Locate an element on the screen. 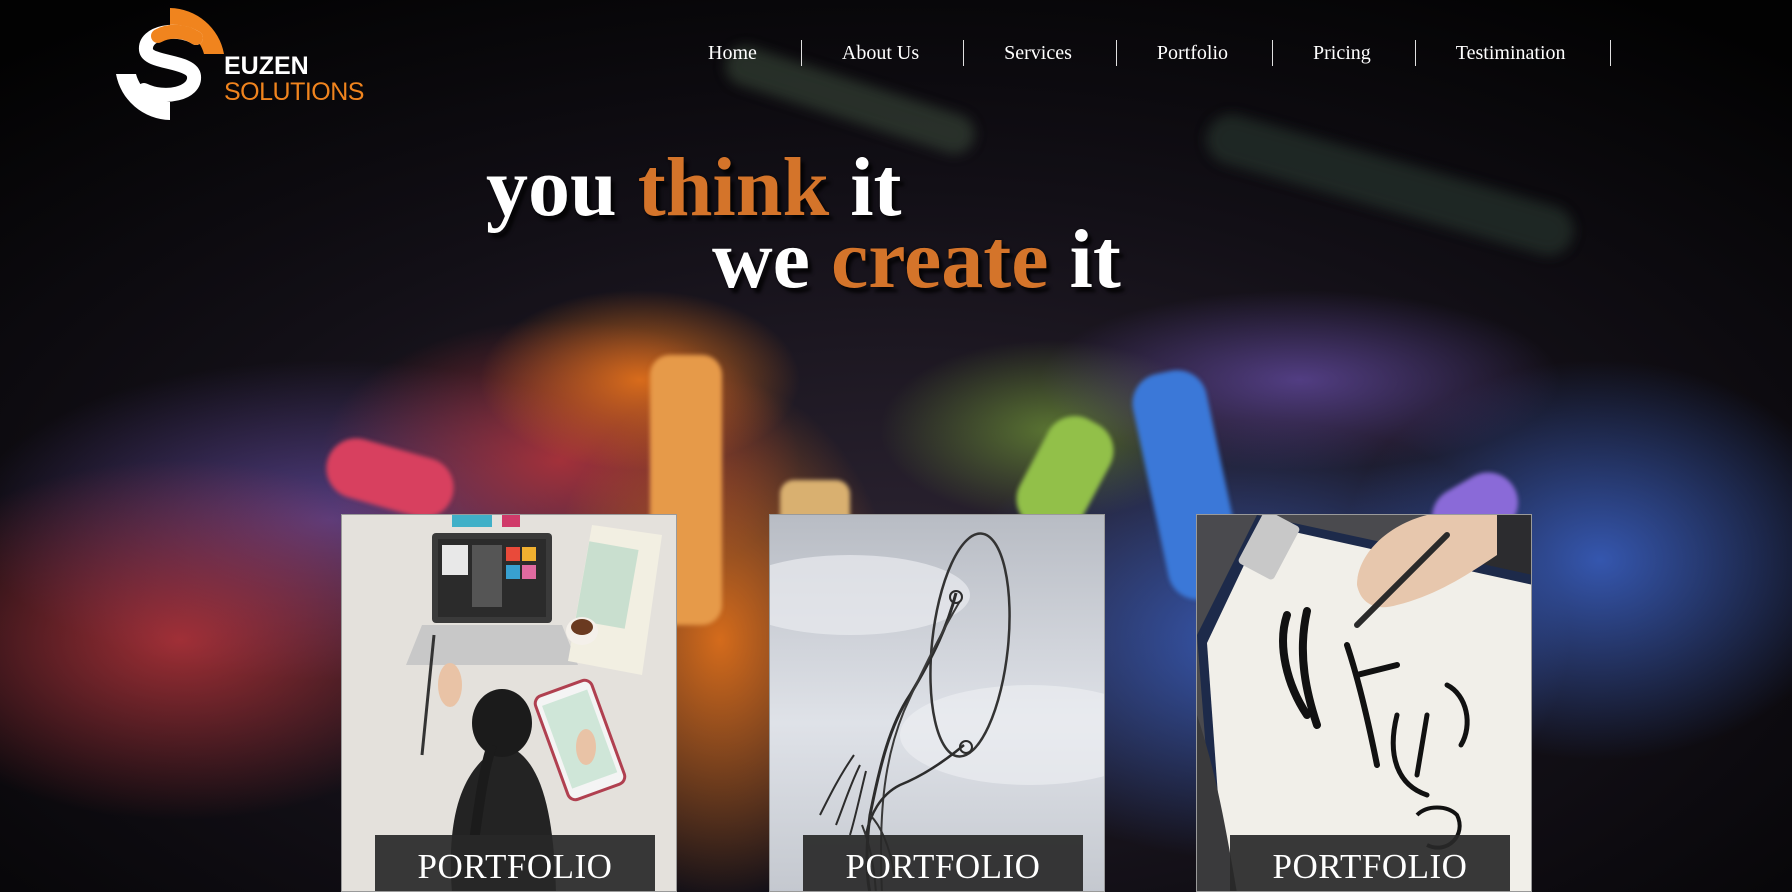 The image size is (1792, 892). portfolio-card-2-label: PORTFOLIO is located at coordinates (943, 863).